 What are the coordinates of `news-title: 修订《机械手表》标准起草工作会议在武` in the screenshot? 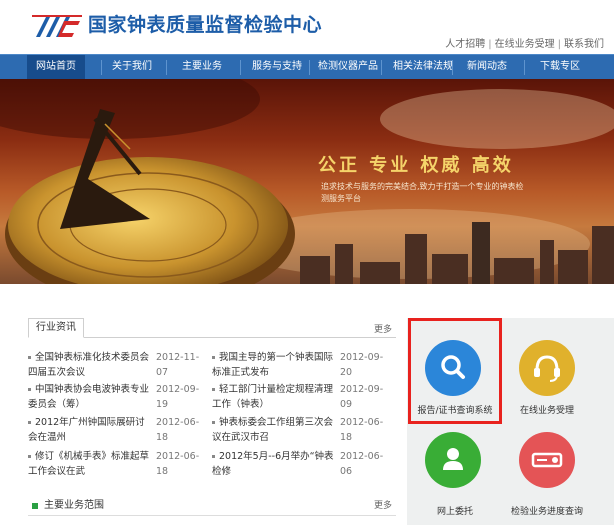 It's located at (90, 464).